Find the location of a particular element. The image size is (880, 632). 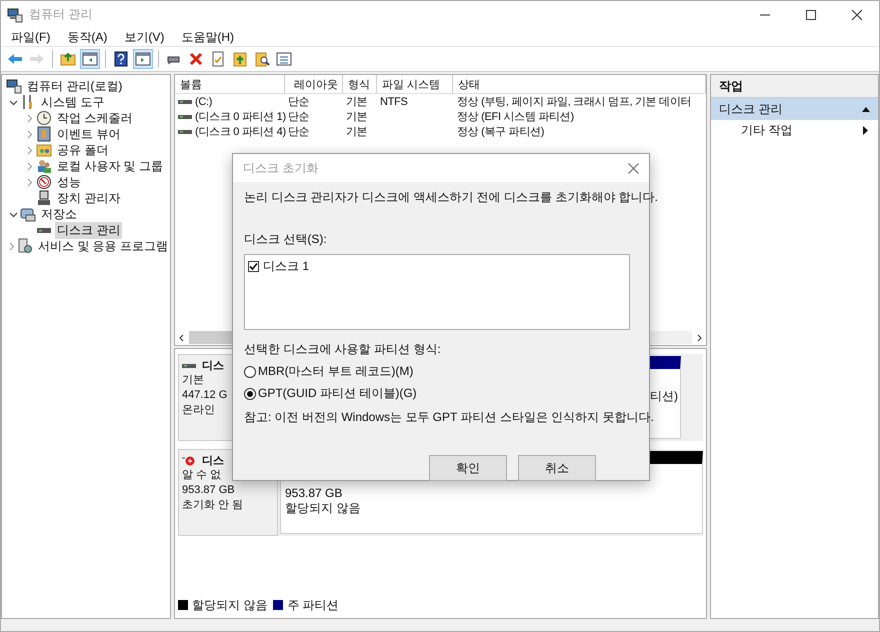

tree-item: 로컬 사용자 및 그룹 is located at coordinates (110, 166).